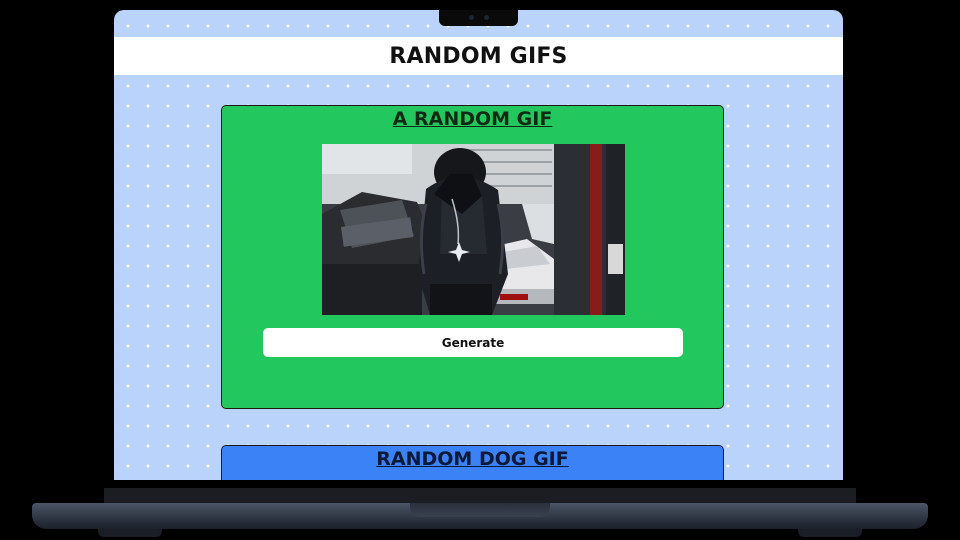 The height and width of the screenshot is (540, 960). I want to click on site-header: RANDOM GIFS, so click(478, 56).